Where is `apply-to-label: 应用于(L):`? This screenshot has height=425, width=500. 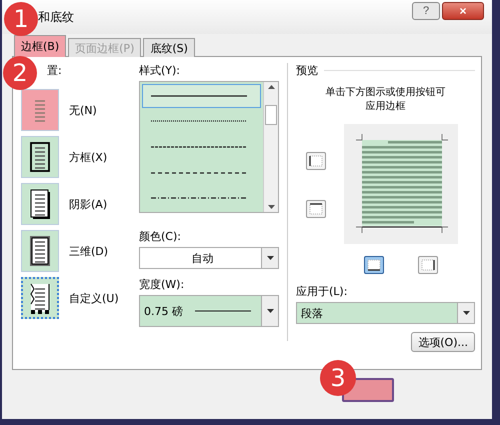 apply-to-label: 应用于(L): is located at coordinates (322, 291).